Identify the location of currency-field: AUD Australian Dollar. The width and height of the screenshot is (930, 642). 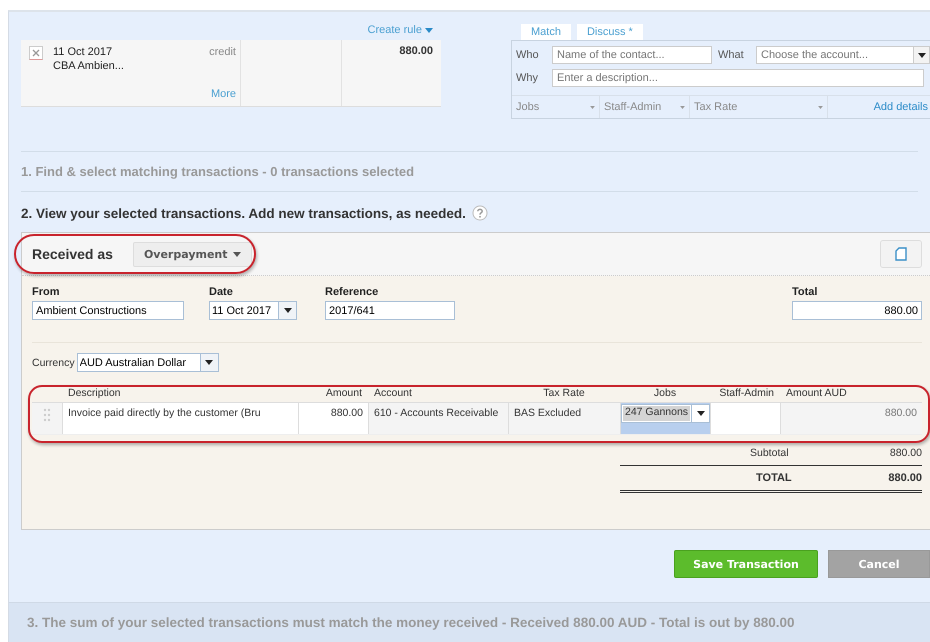
(138, 362).